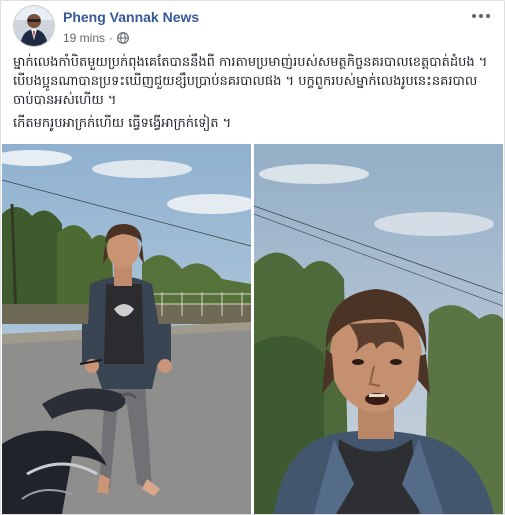  Describe the element at coordinates (123, 38) in the screenshot. I see `globe-icon` at that location.